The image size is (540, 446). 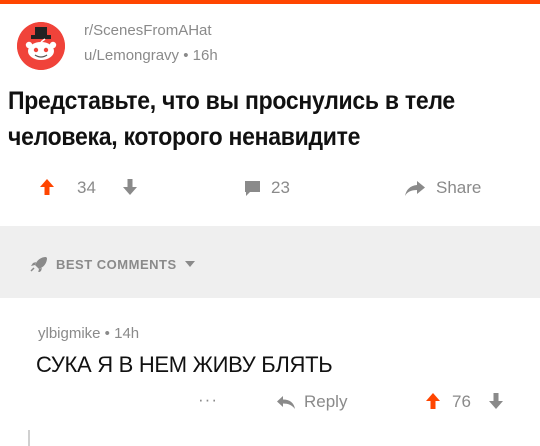 I want to click on post-share-button: Share, so click(x=442, y=188).